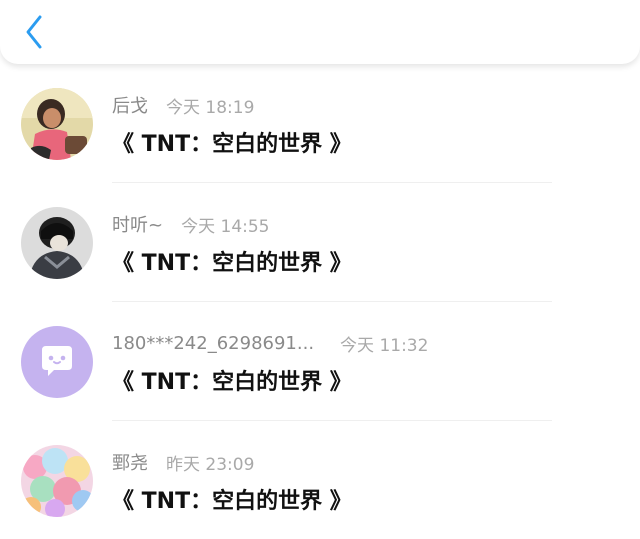 The height and width of the screenshot is (539, 640). Describe the element at coordinates (130, 462) in the screenshot. I see `username: 鄄尧` at that location.